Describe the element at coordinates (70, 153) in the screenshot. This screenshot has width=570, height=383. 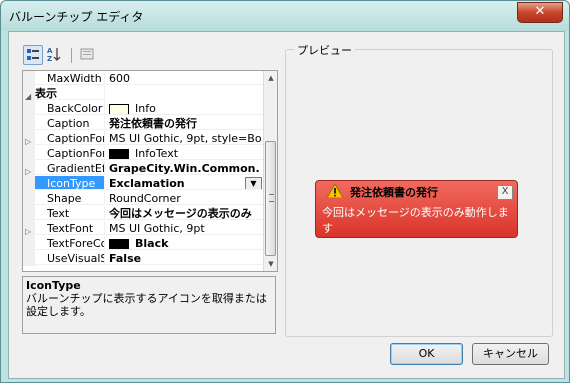
I see `property-name: CaptionForeC` at that location.